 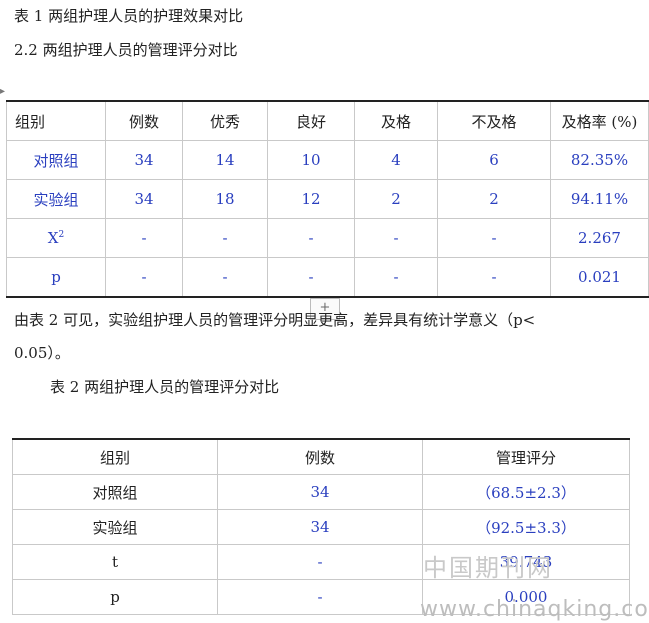 What do you see at coordinates (526, 492) in the screenshot?
I see `table-cell: （68.5±2.3）` at bounding box center [526, 492].